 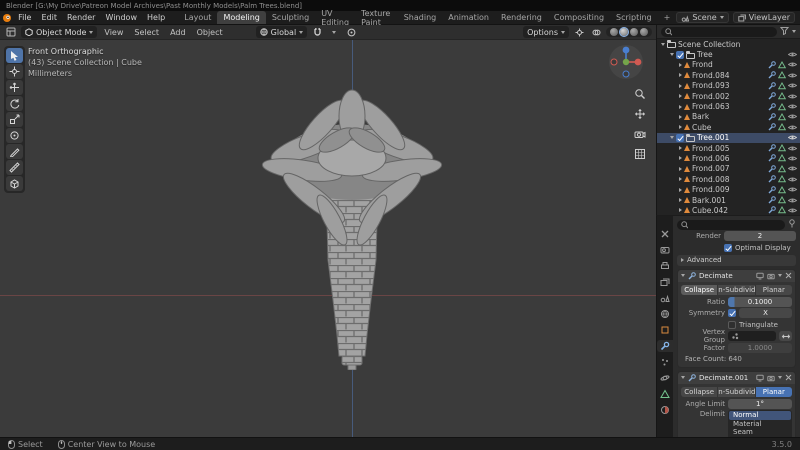 I want to click on outliner-row-scene-collection: Scene Collection, so click(x=728, y=44).